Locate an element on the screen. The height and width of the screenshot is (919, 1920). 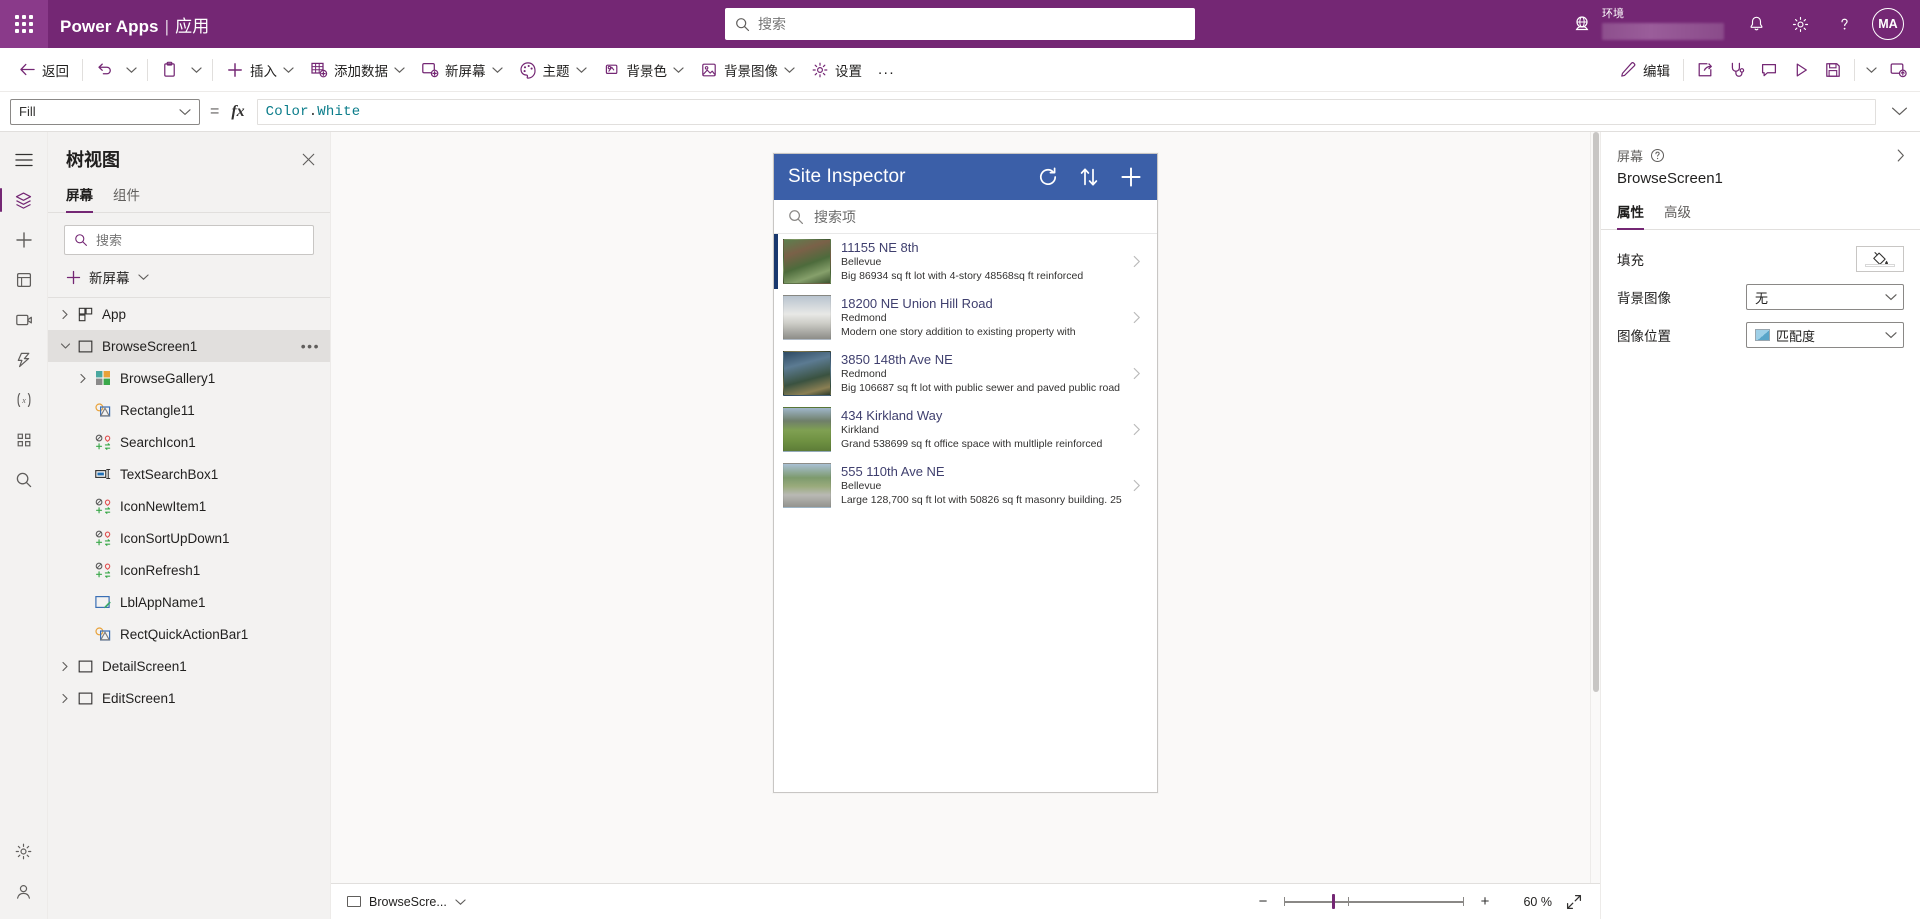
undo-button is located at coordinates (104, 70).